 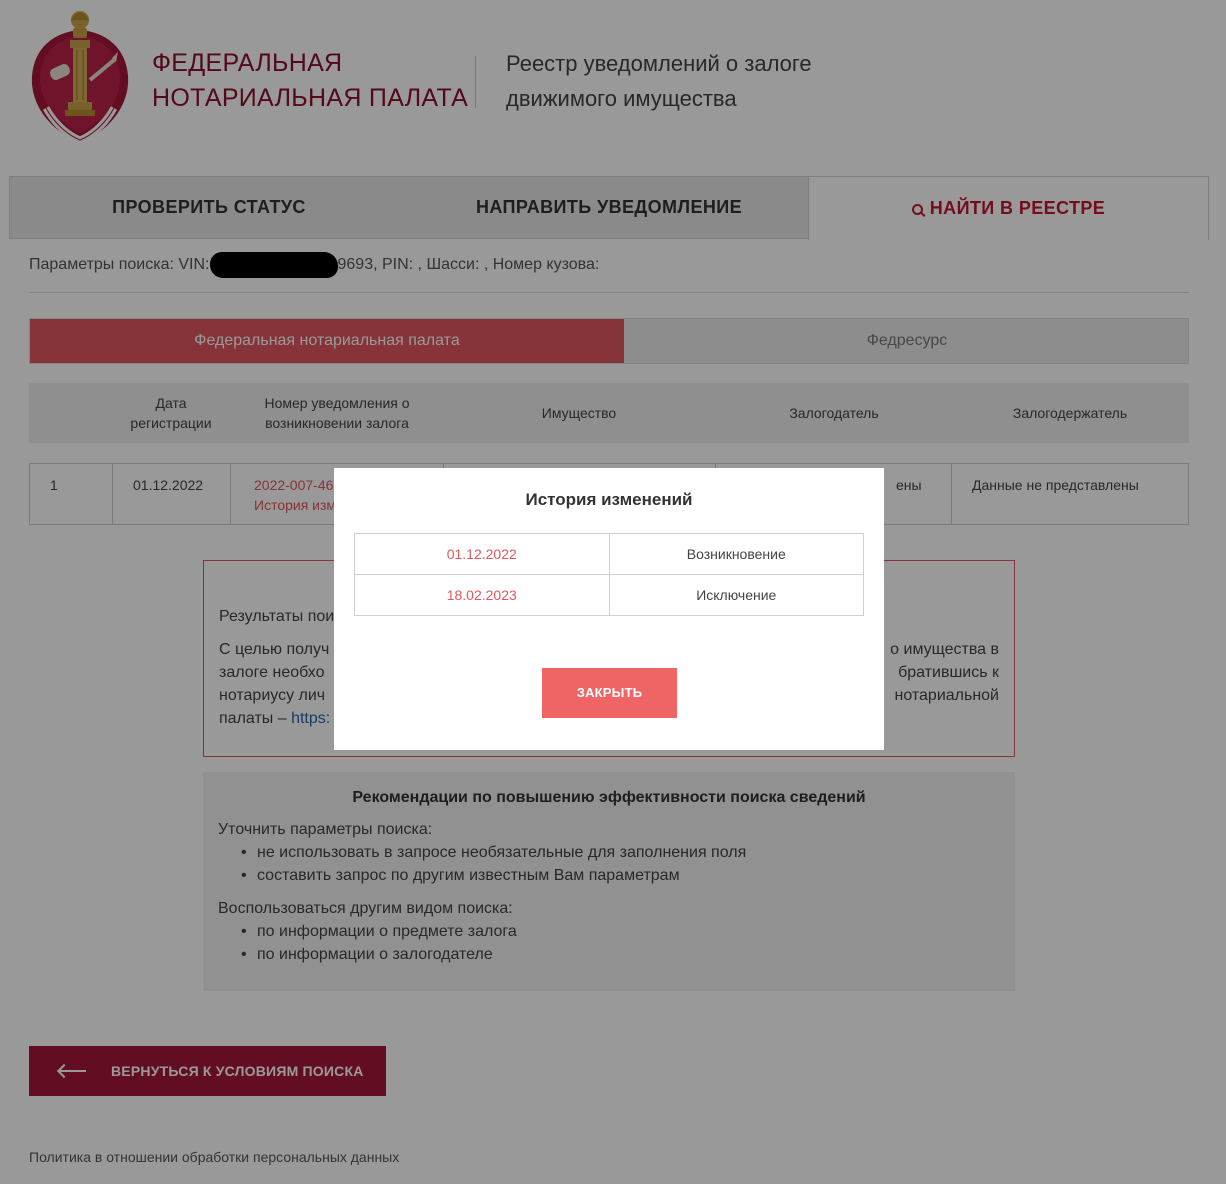 I want to click on modal-title: История изменений, so click(x=609, y=499).